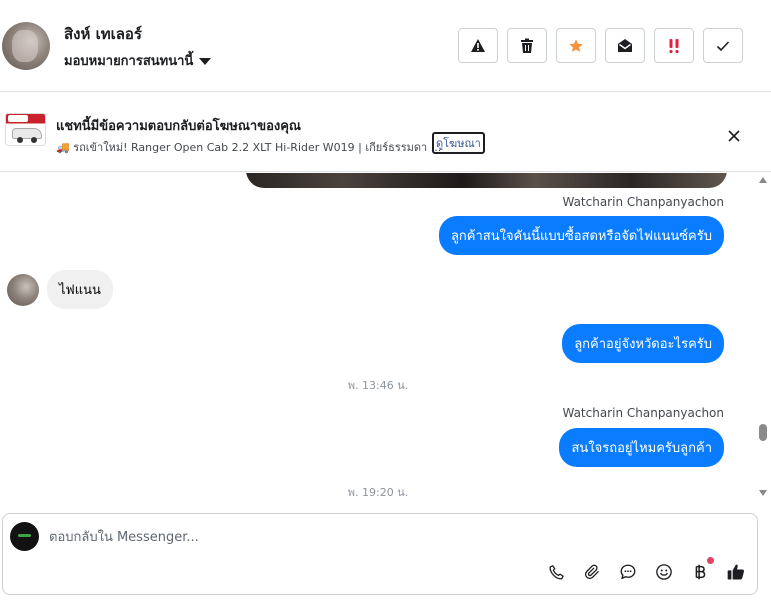 This screenshot has height=600, width=771. I want to click on follow-up-button, so click(576, 45).